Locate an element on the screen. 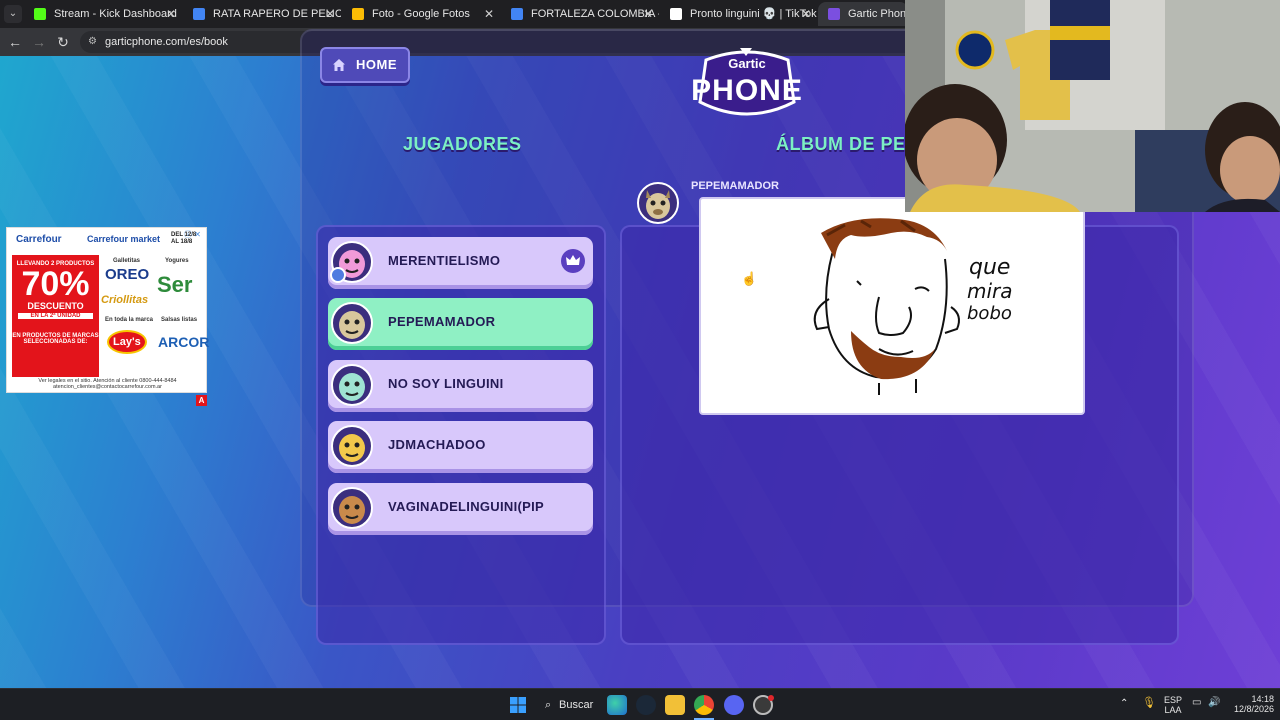 The height and width of the screenshot is (720, 1280). ad-category-brand: En toda la marca is located at coordinates (129, 320).